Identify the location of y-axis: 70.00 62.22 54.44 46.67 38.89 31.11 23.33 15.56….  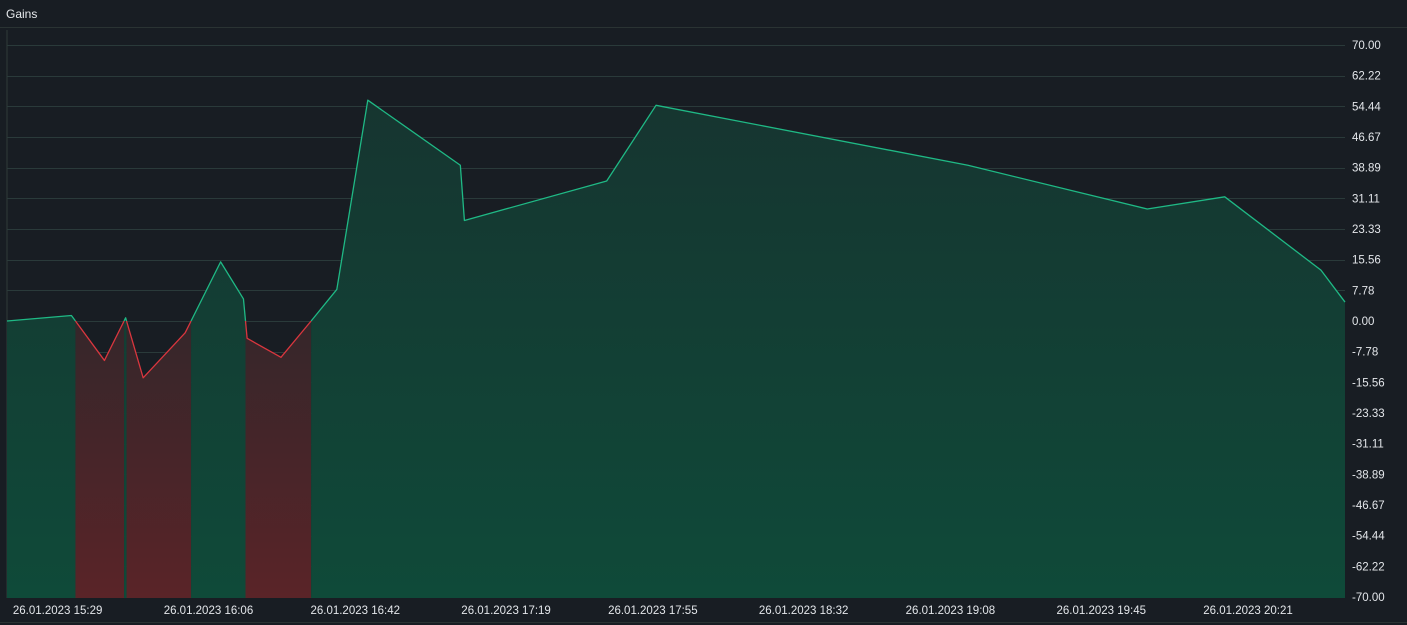
(1368, 322).